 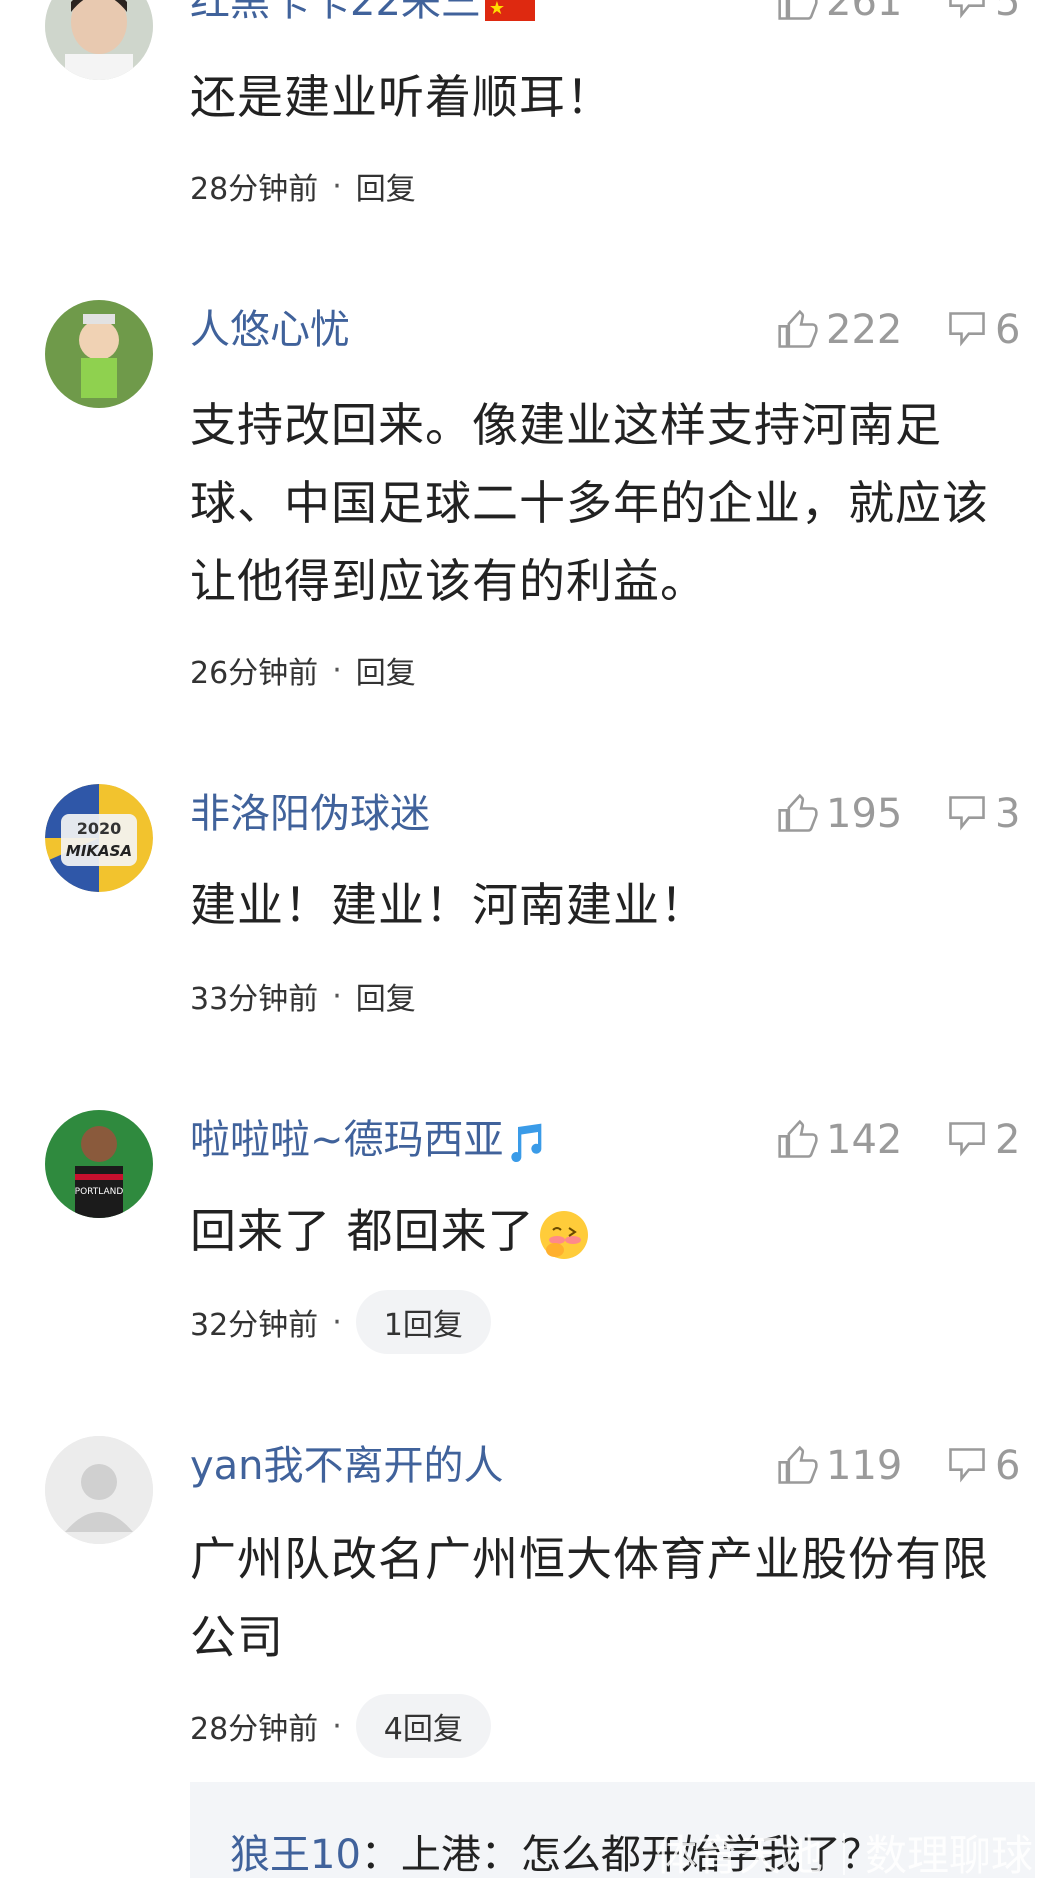 I want to click on dislike-count: 5, so click(x=1008, y=12).